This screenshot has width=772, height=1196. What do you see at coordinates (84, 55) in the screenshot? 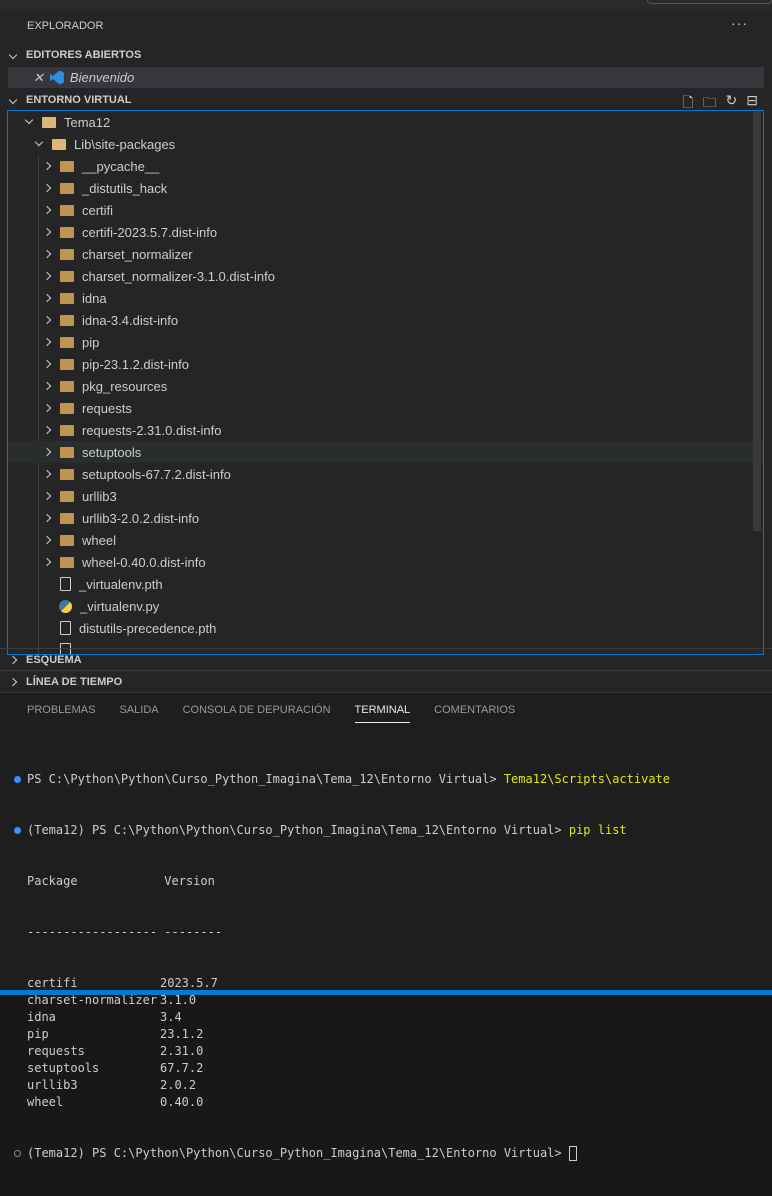
I see `section-title: EDITORES ABIERTOS` at bounding box center [84, 55].